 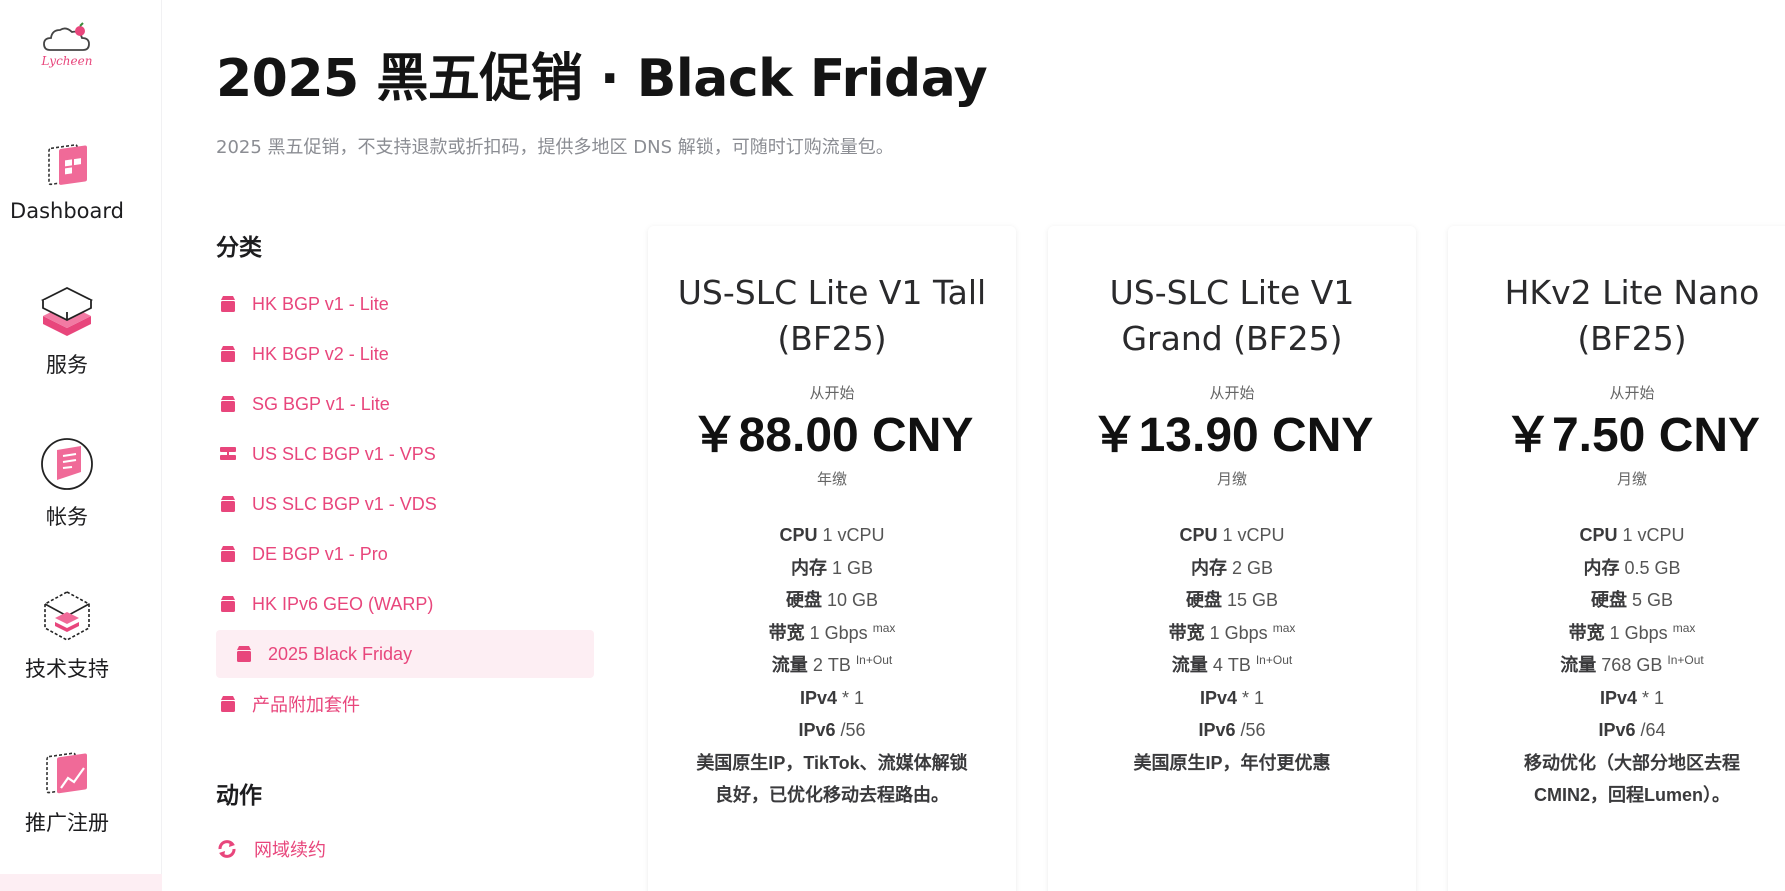 I want to click on page-title: 2025 黑五促销 · Black Friday, so click(x=602, y=79).